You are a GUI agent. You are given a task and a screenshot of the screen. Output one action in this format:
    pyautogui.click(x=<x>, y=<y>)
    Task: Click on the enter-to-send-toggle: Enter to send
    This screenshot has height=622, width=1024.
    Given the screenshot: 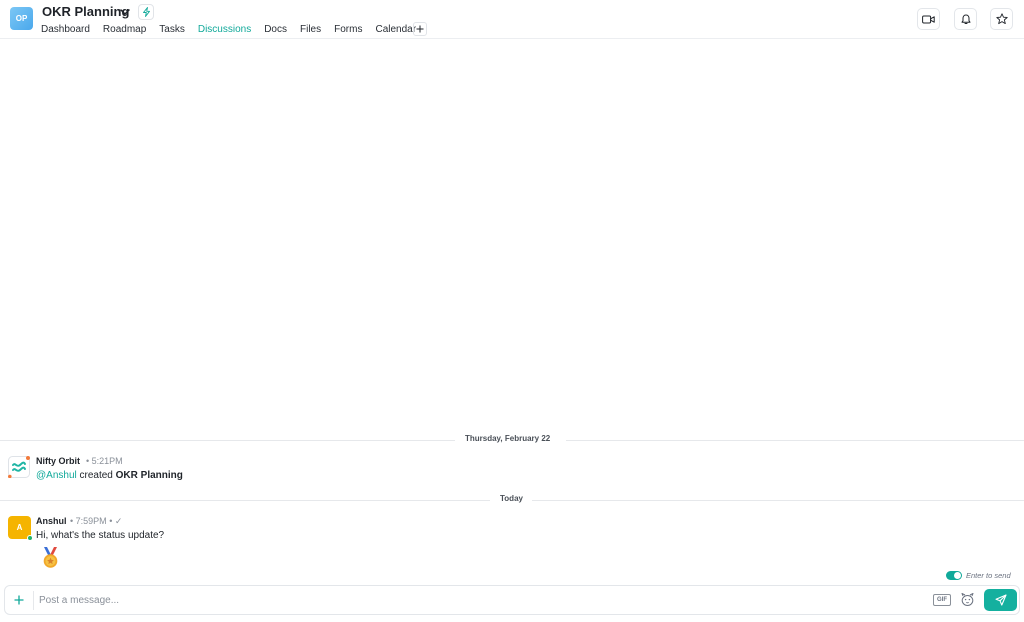 What is the action you would take?
    pyautogui.click(x=978, y=575)
    